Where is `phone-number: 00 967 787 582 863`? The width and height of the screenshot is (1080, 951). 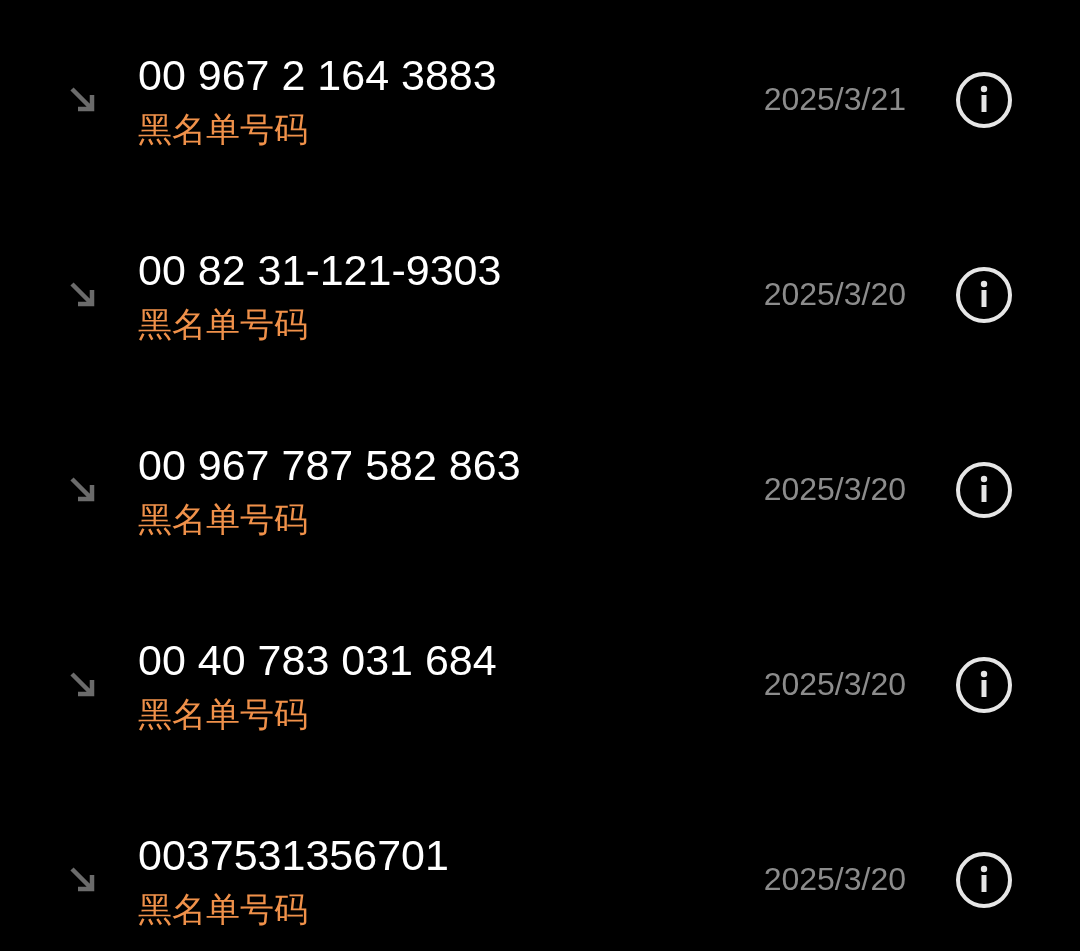
phone-number: 00 967 787 582 863 is located at coordinates (329, 465).